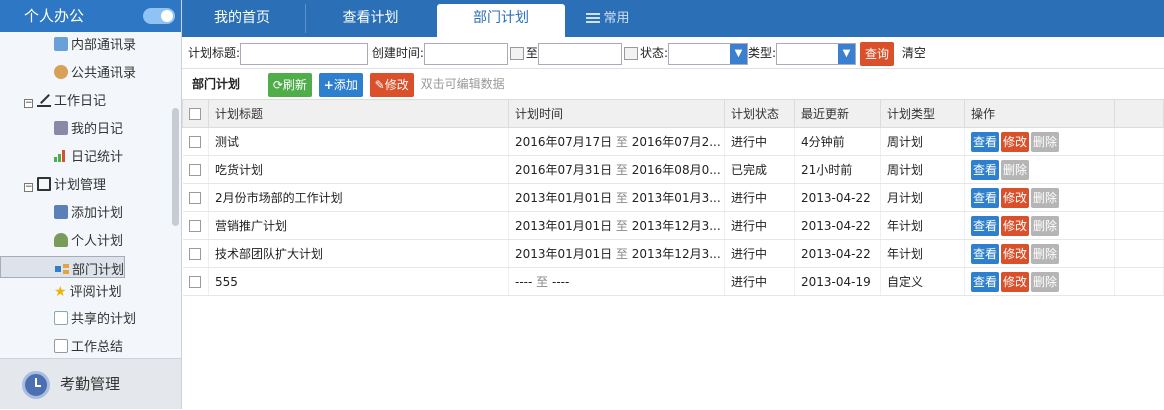 The width and height of the screenshot is (1164, 410). I want to click on tab-view-plan: 查看计划, so click(370, 18).